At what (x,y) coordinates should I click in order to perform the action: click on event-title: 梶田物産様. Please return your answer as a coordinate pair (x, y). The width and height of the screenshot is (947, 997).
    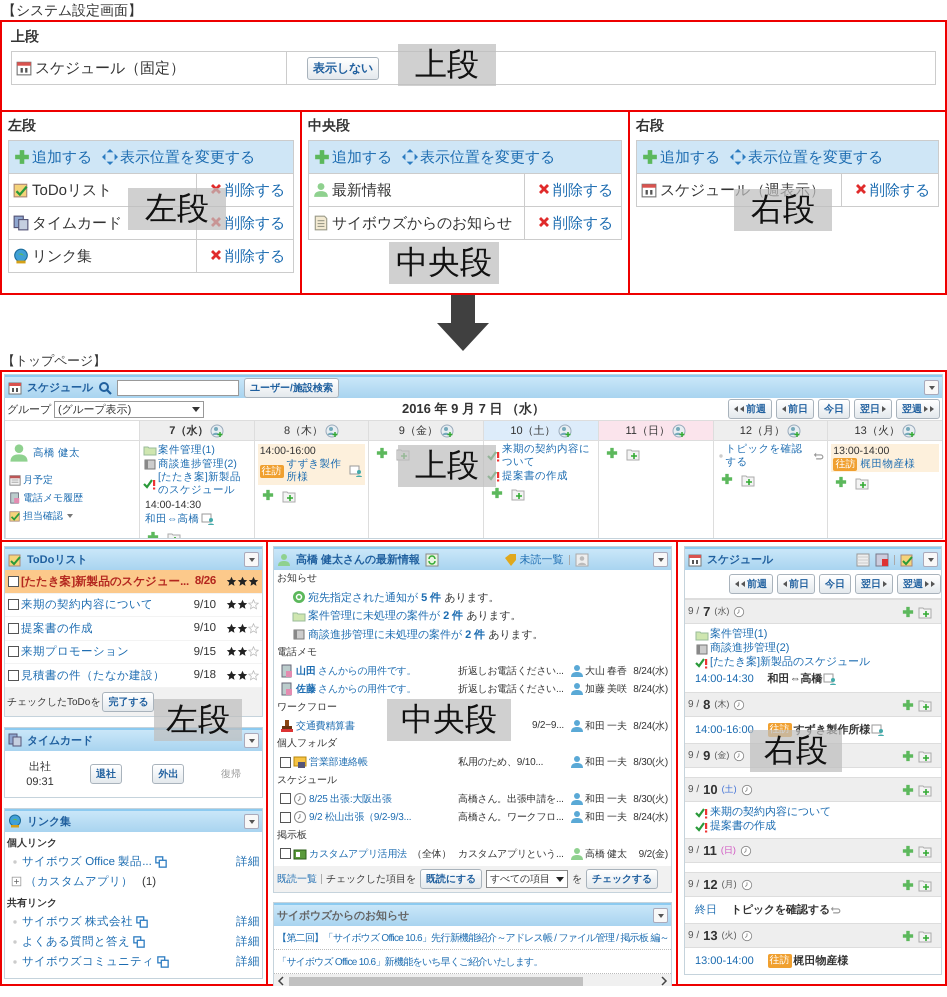
    Looking at the image, I should click on (821, 961).